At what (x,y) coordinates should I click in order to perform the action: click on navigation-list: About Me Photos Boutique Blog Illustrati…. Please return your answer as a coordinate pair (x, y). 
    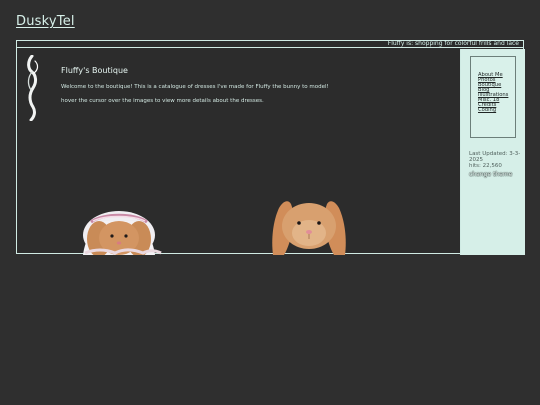
    Looking at the image, I should click on (493, 92).